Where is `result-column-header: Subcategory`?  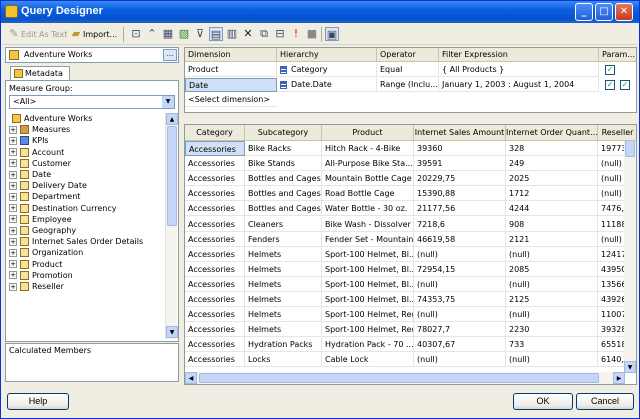
result-column-header: Subcategory is located at coordinates (283, 133).